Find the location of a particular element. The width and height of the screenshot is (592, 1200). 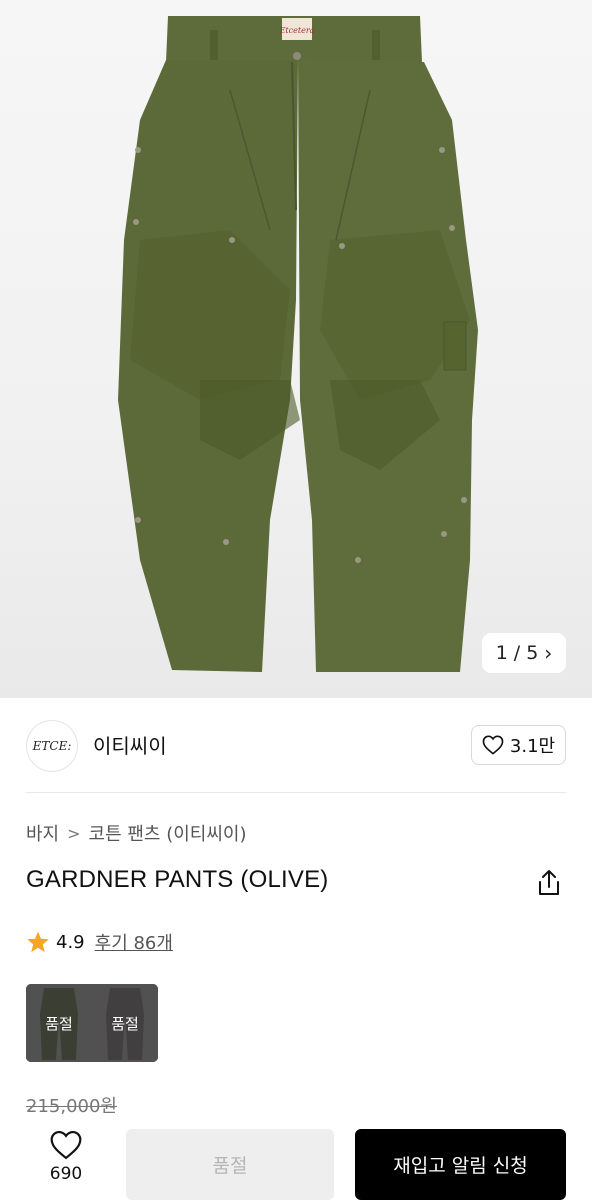

image-counter: 1 / 5 › is located at coordinates (524, 653).